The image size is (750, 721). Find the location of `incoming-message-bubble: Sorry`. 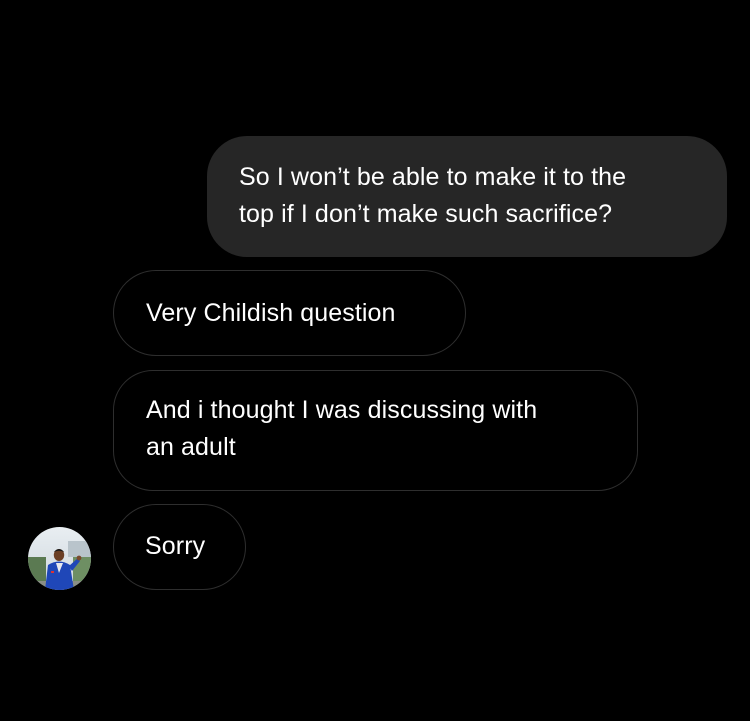

incoming-message-bubble: Sorry is located at coordinates (179, 547).